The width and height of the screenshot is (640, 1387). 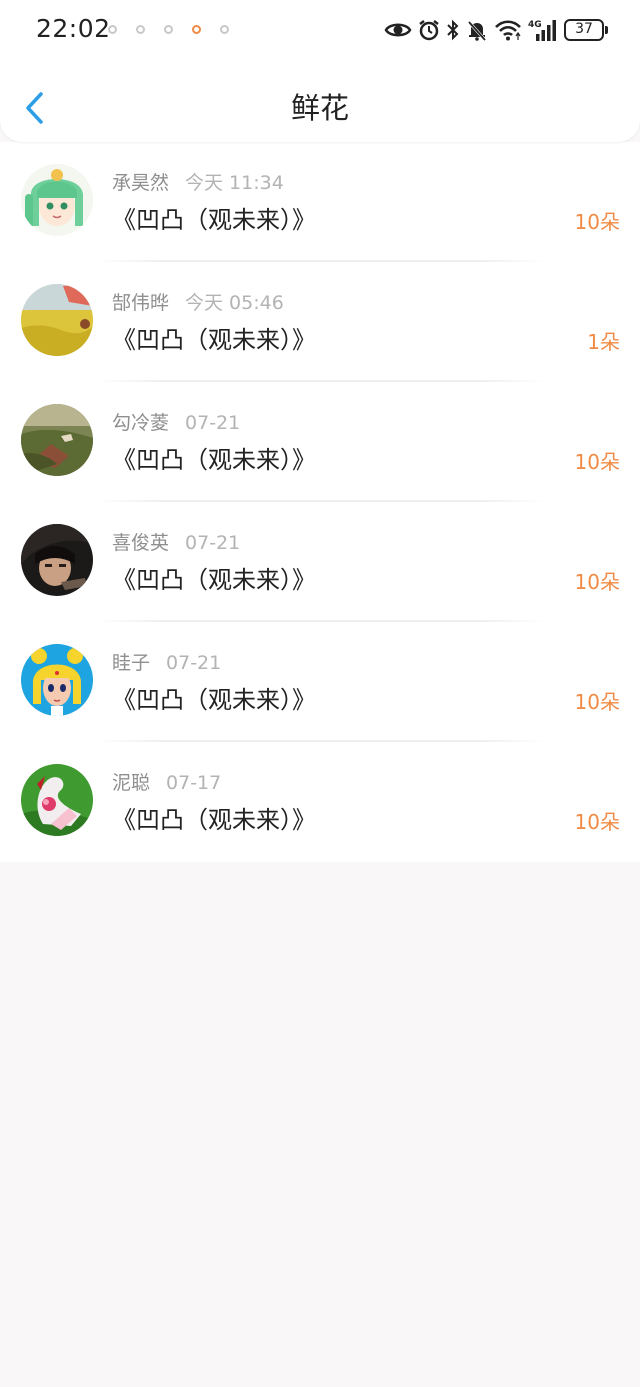 What do you see at coordinates (429, 30) in the screenshot?
I see `alarm-icon` at bounding box center [429, 30].